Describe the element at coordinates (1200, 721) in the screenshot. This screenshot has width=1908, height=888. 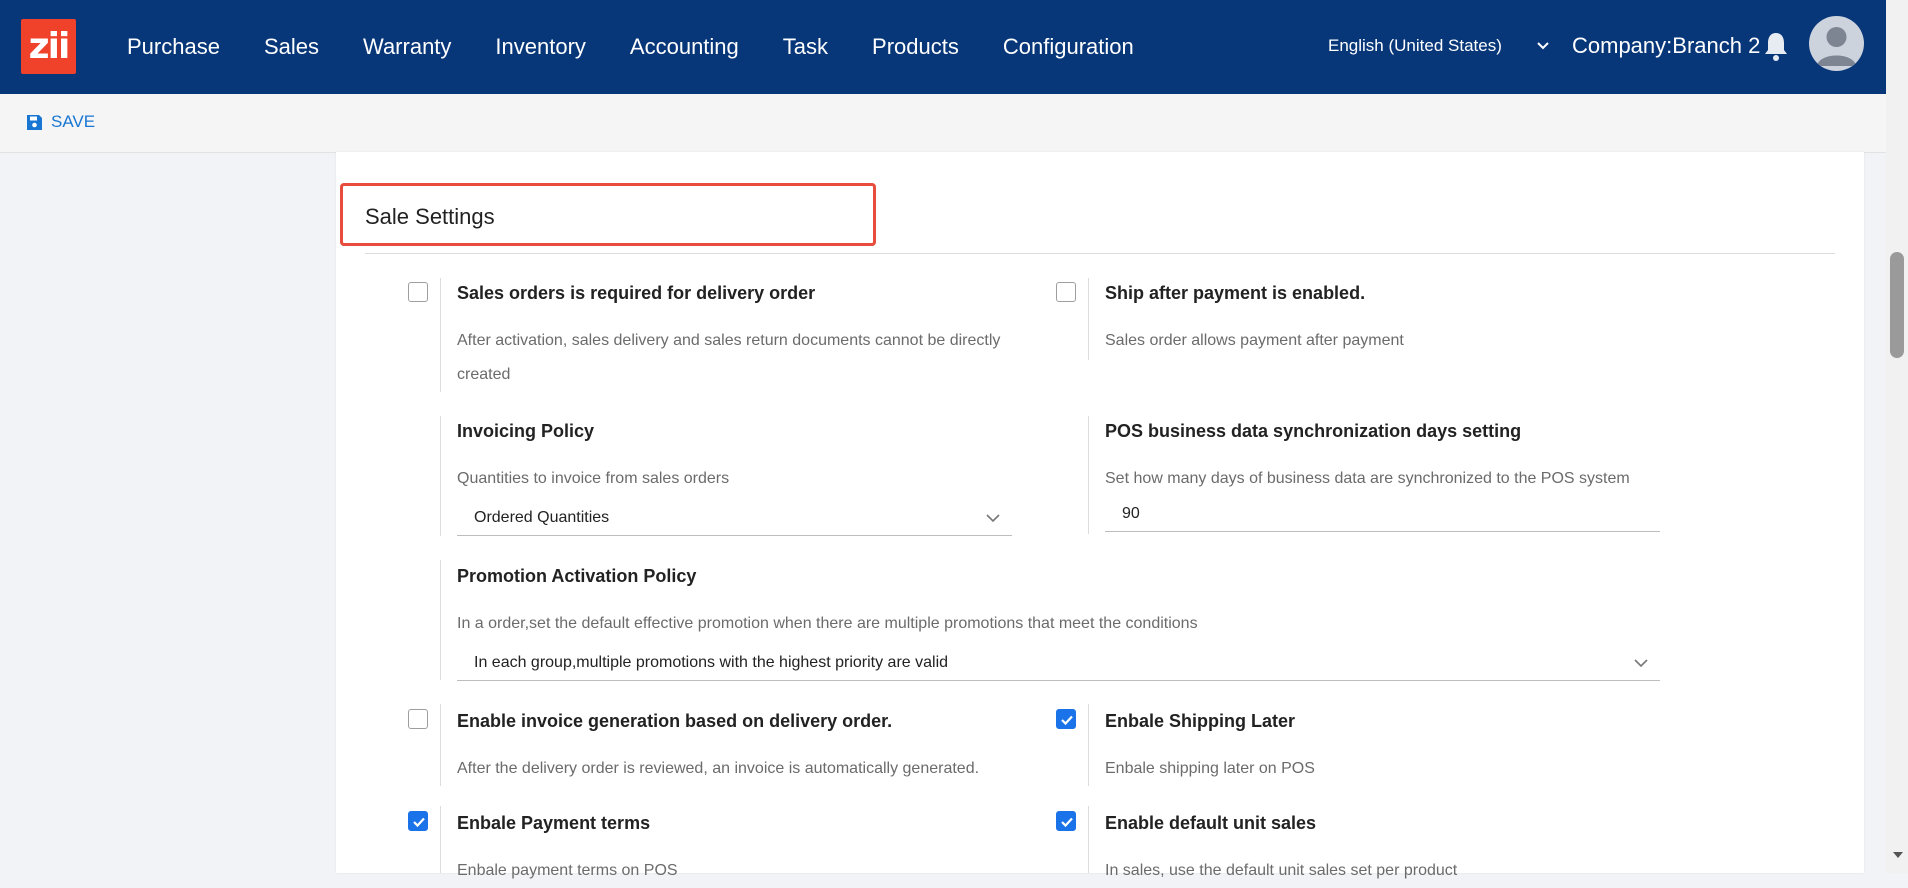
I see `shipping-later-label: Enbale Shipping Later` at that location.